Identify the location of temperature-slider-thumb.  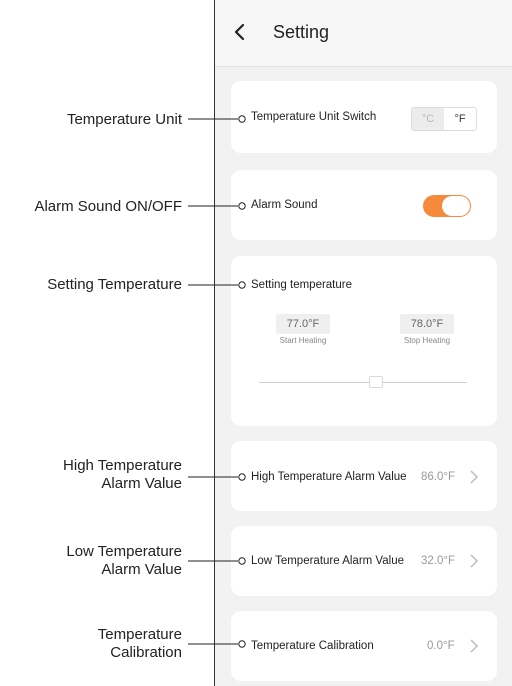
(376, 382).